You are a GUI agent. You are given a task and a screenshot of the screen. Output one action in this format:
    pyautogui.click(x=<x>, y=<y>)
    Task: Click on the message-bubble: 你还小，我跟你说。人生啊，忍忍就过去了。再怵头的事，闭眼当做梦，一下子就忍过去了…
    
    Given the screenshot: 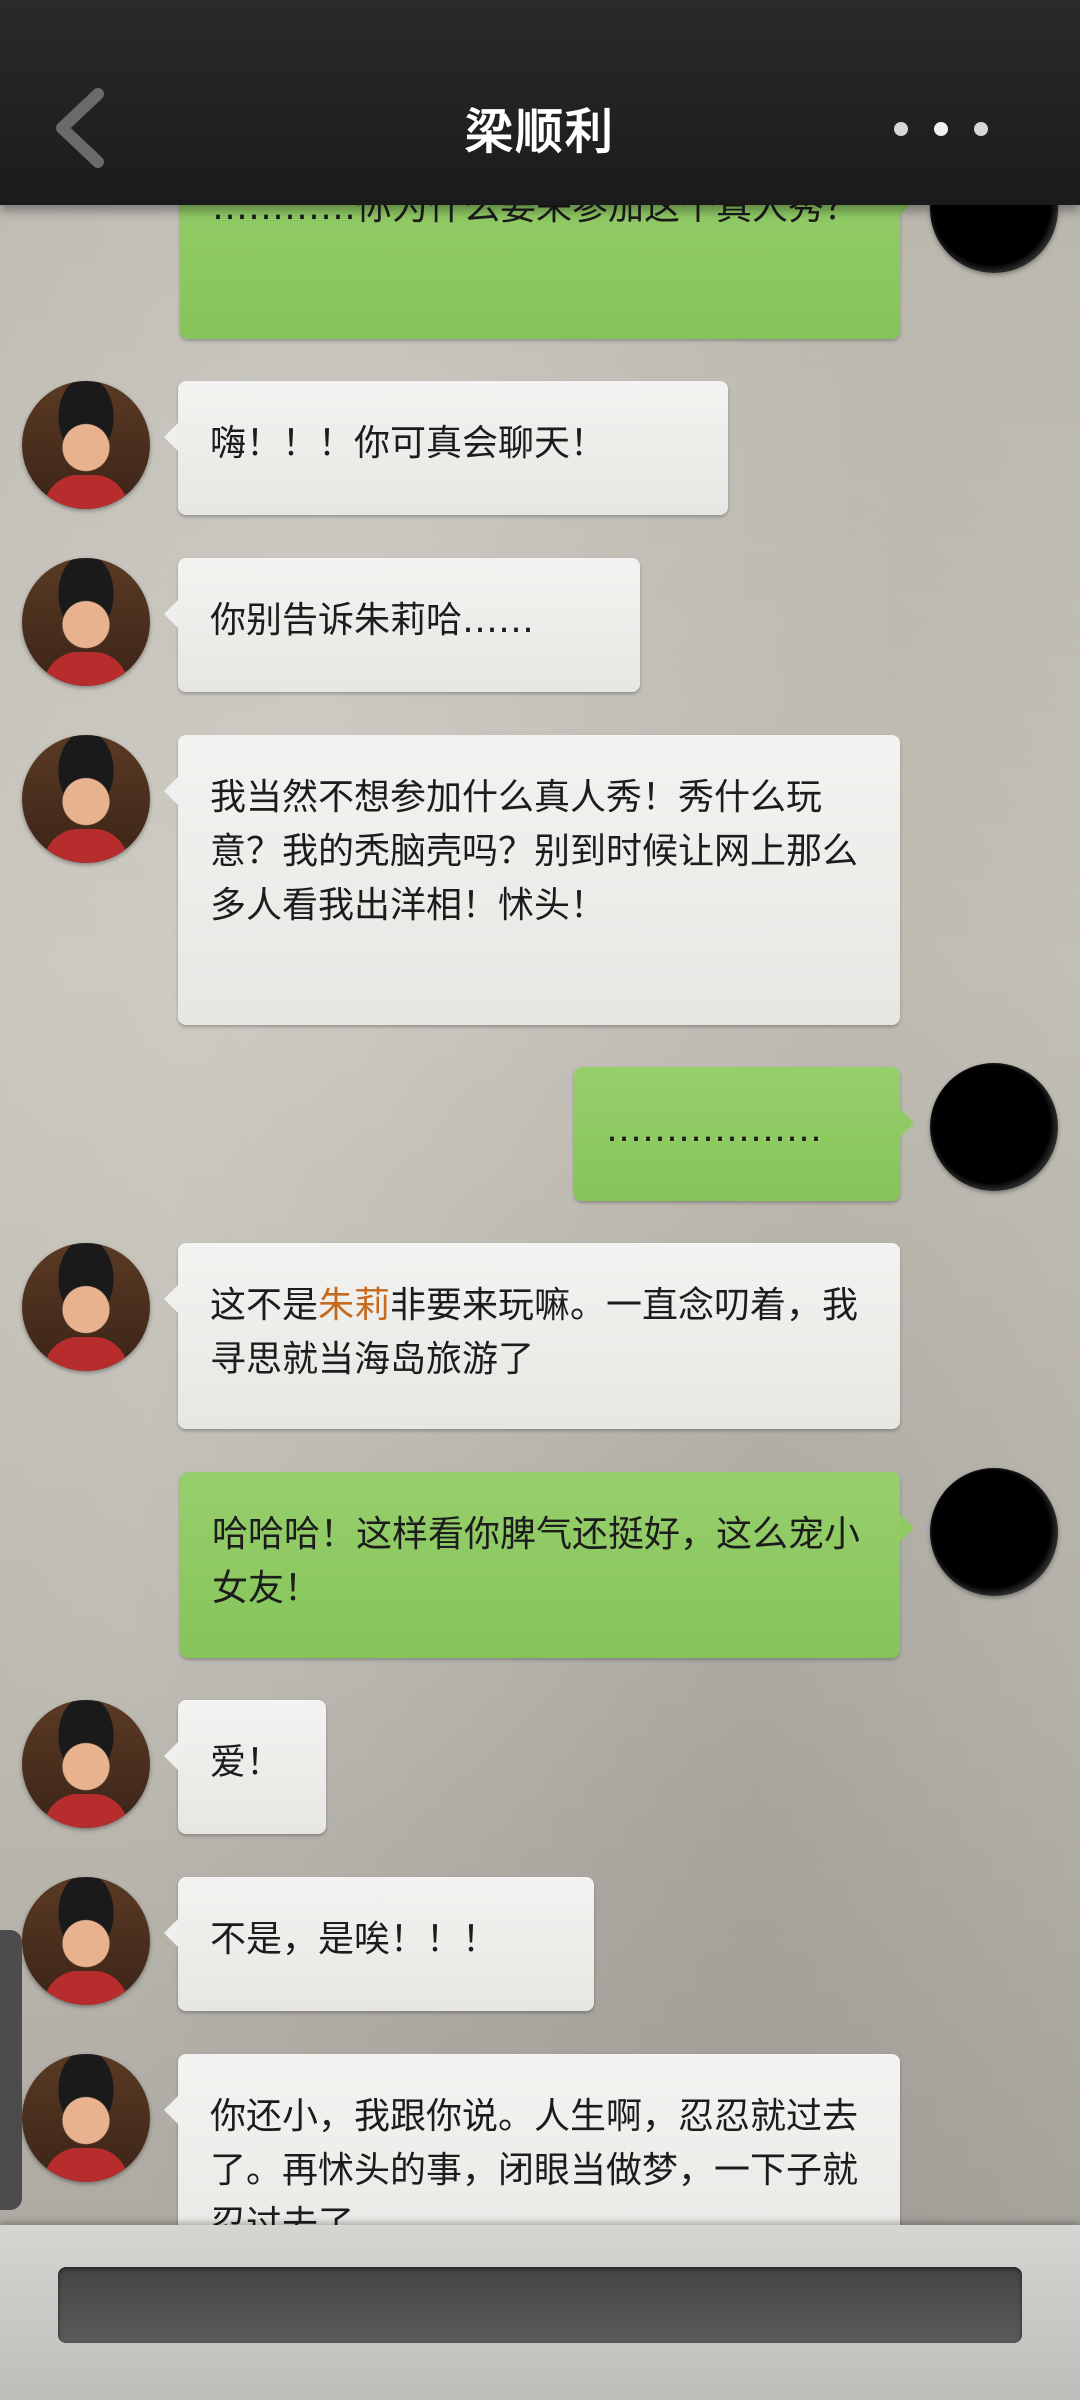 What is the action you would take?
    pyautogui.click(x=532, y=2139)
    